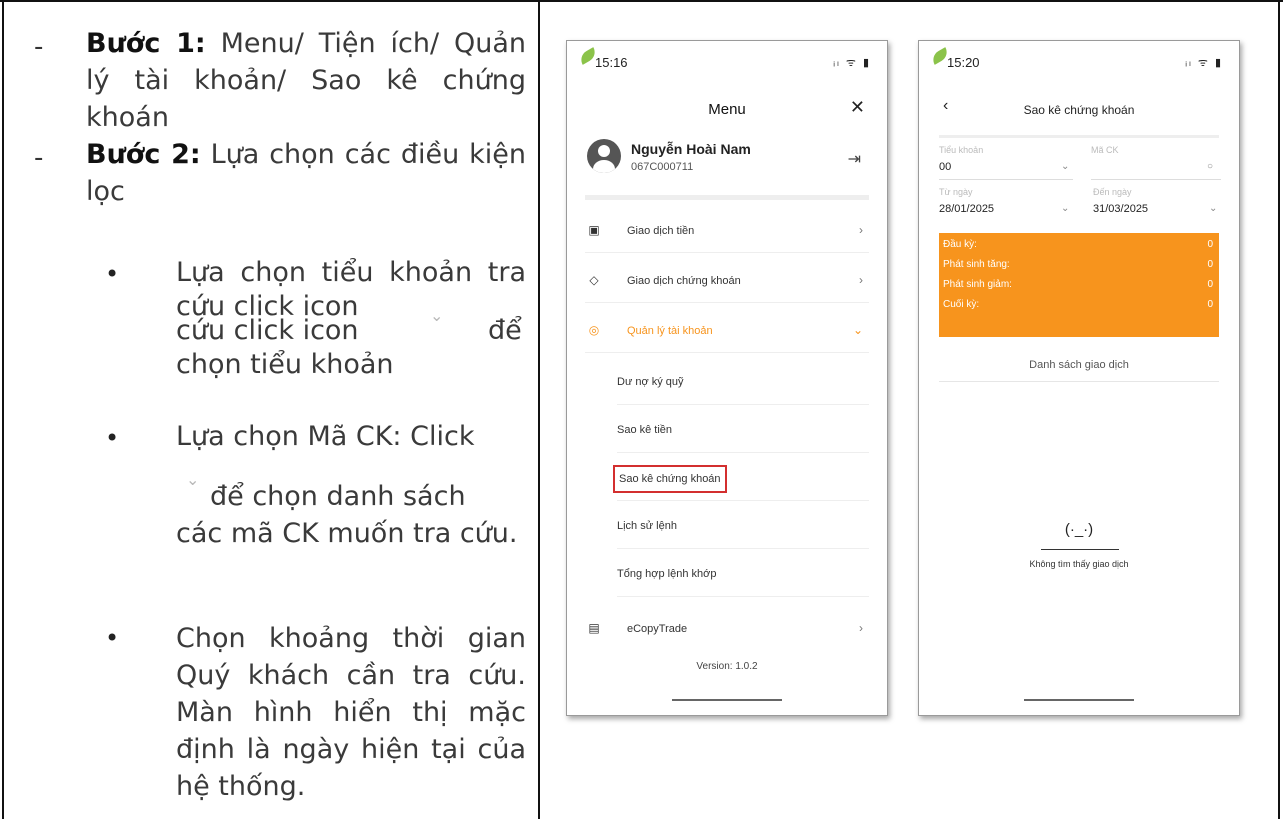 This screenshot has width=1283, height=819. What do you see at coordinates (1079, 110) in the screenshot?
I see `screen-title: Sao kê chứng khoán` at bounding box center [1079, 110].